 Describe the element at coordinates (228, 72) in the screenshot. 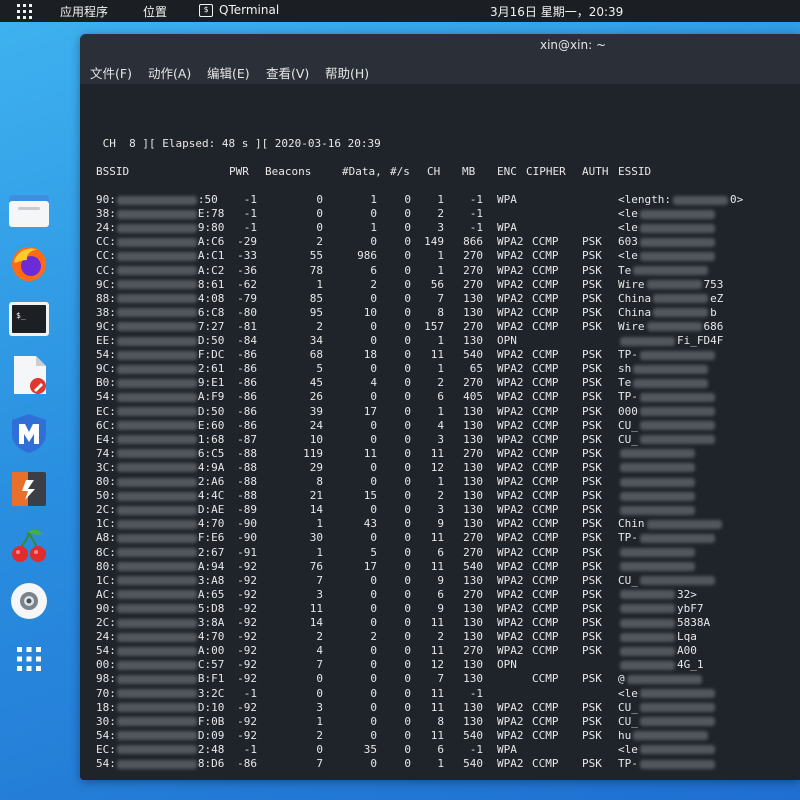

I see `menu-edit: 编辑(E)` at that location.